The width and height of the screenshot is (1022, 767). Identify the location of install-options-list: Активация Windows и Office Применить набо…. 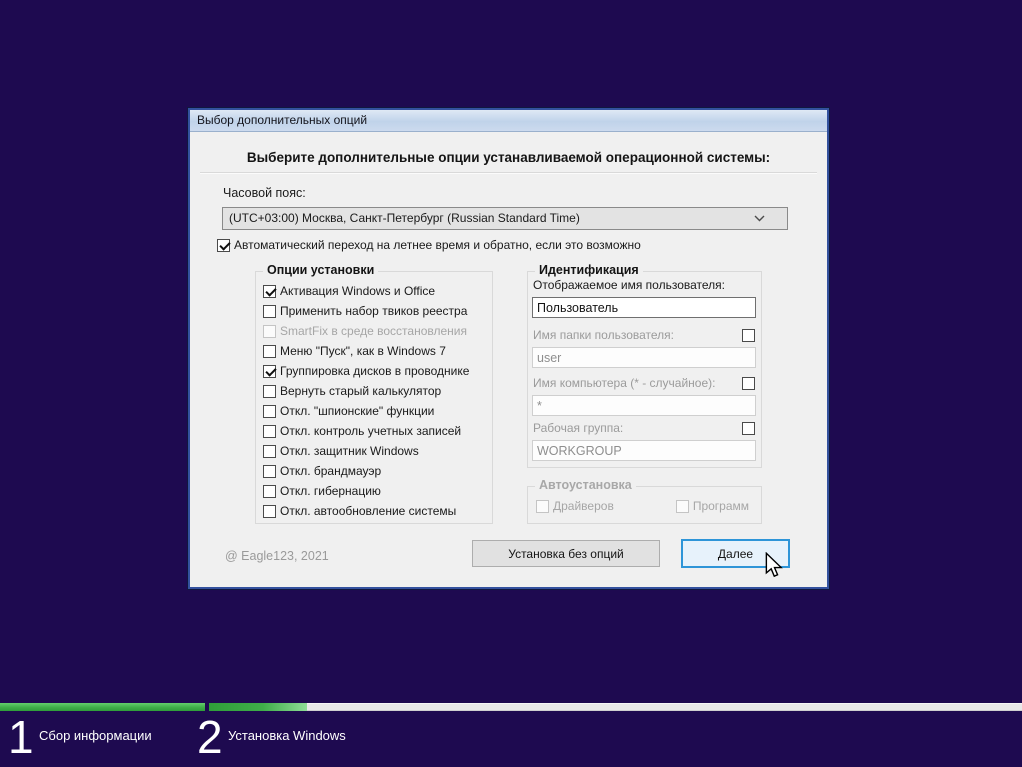
(375, 401).